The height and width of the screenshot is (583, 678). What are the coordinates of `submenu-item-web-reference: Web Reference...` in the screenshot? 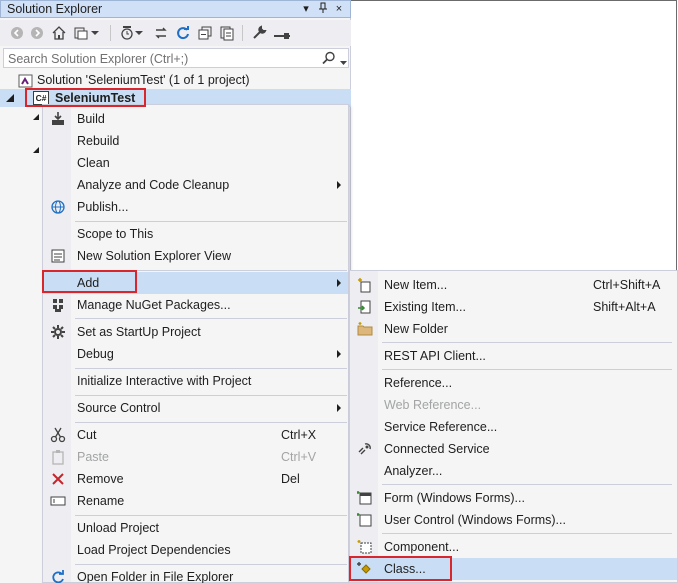 It's located at (513, 405).